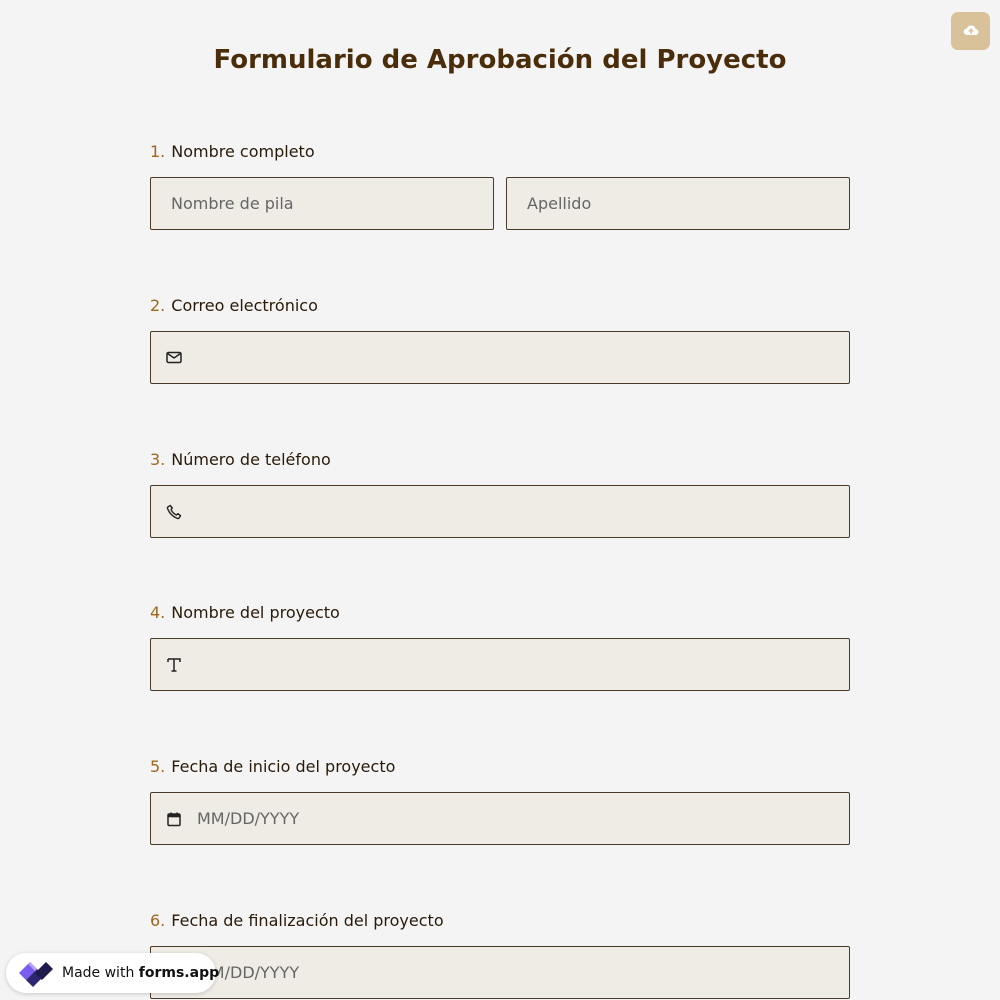 The width and height of the screenshot is (1000, 1000). Describe the element at coordinates (332, 203) in the screenshot. I see `first-name-input` at that location.